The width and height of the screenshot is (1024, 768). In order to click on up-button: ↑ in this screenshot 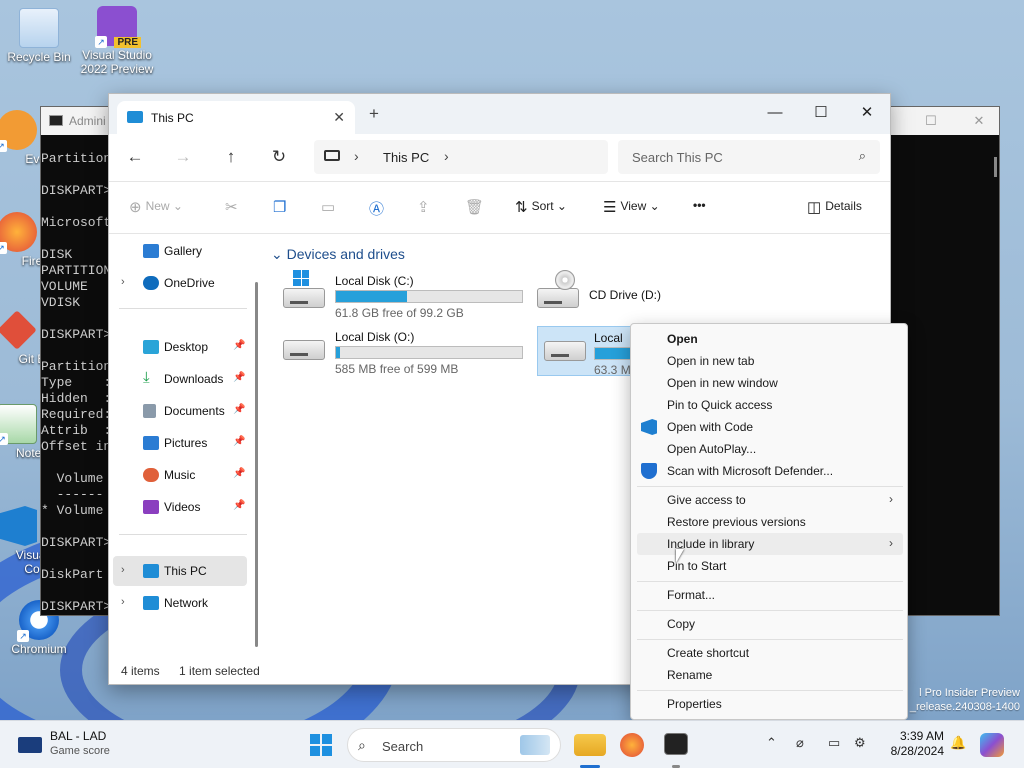, I will do `click(231, 157)`.